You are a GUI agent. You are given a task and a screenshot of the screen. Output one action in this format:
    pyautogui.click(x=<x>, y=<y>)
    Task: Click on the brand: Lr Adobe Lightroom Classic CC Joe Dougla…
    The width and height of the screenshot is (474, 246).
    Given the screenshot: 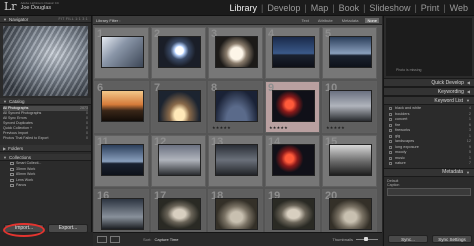 What is the action you would take?
    pyautogui.click(x=31, y=7)
    